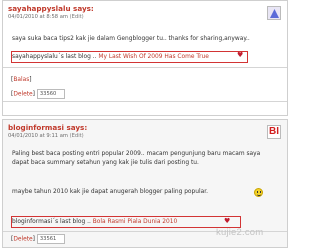  I want to click on comment-meta: 04/01/2010 at 8:58 am (Edit), so click(46, 17).